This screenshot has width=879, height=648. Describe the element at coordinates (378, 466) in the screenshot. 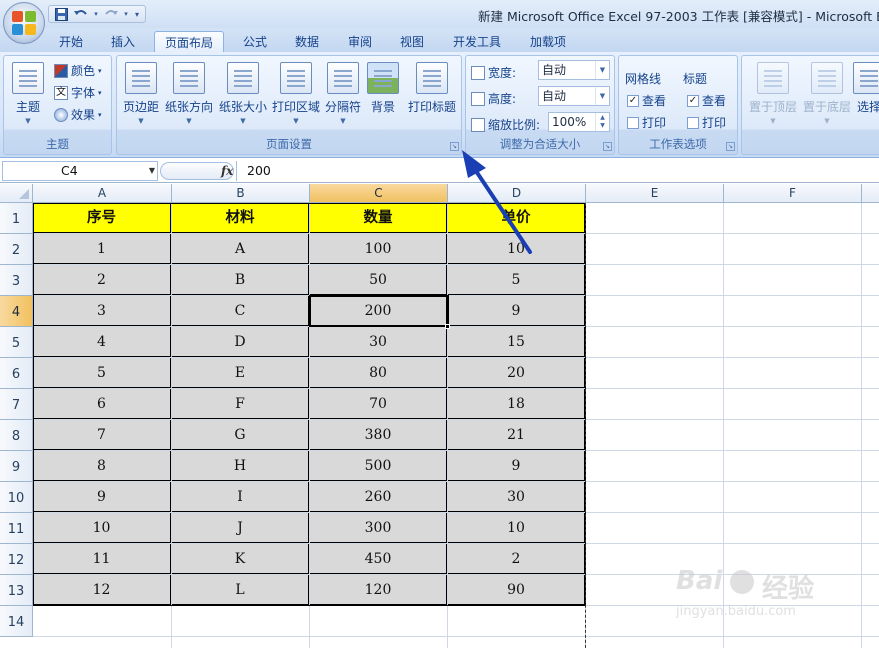

I see `table-cell: 500` at that location.